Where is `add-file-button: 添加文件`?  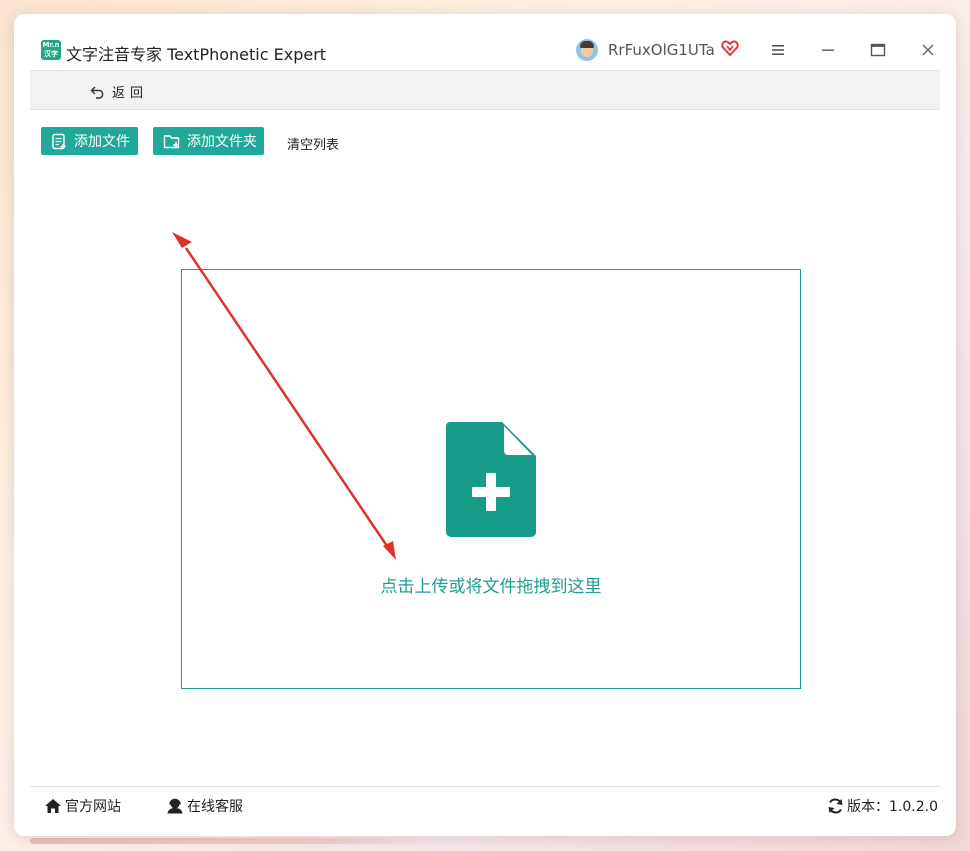 add-file-button: 添加文件 is located at coordinates (89, 141).